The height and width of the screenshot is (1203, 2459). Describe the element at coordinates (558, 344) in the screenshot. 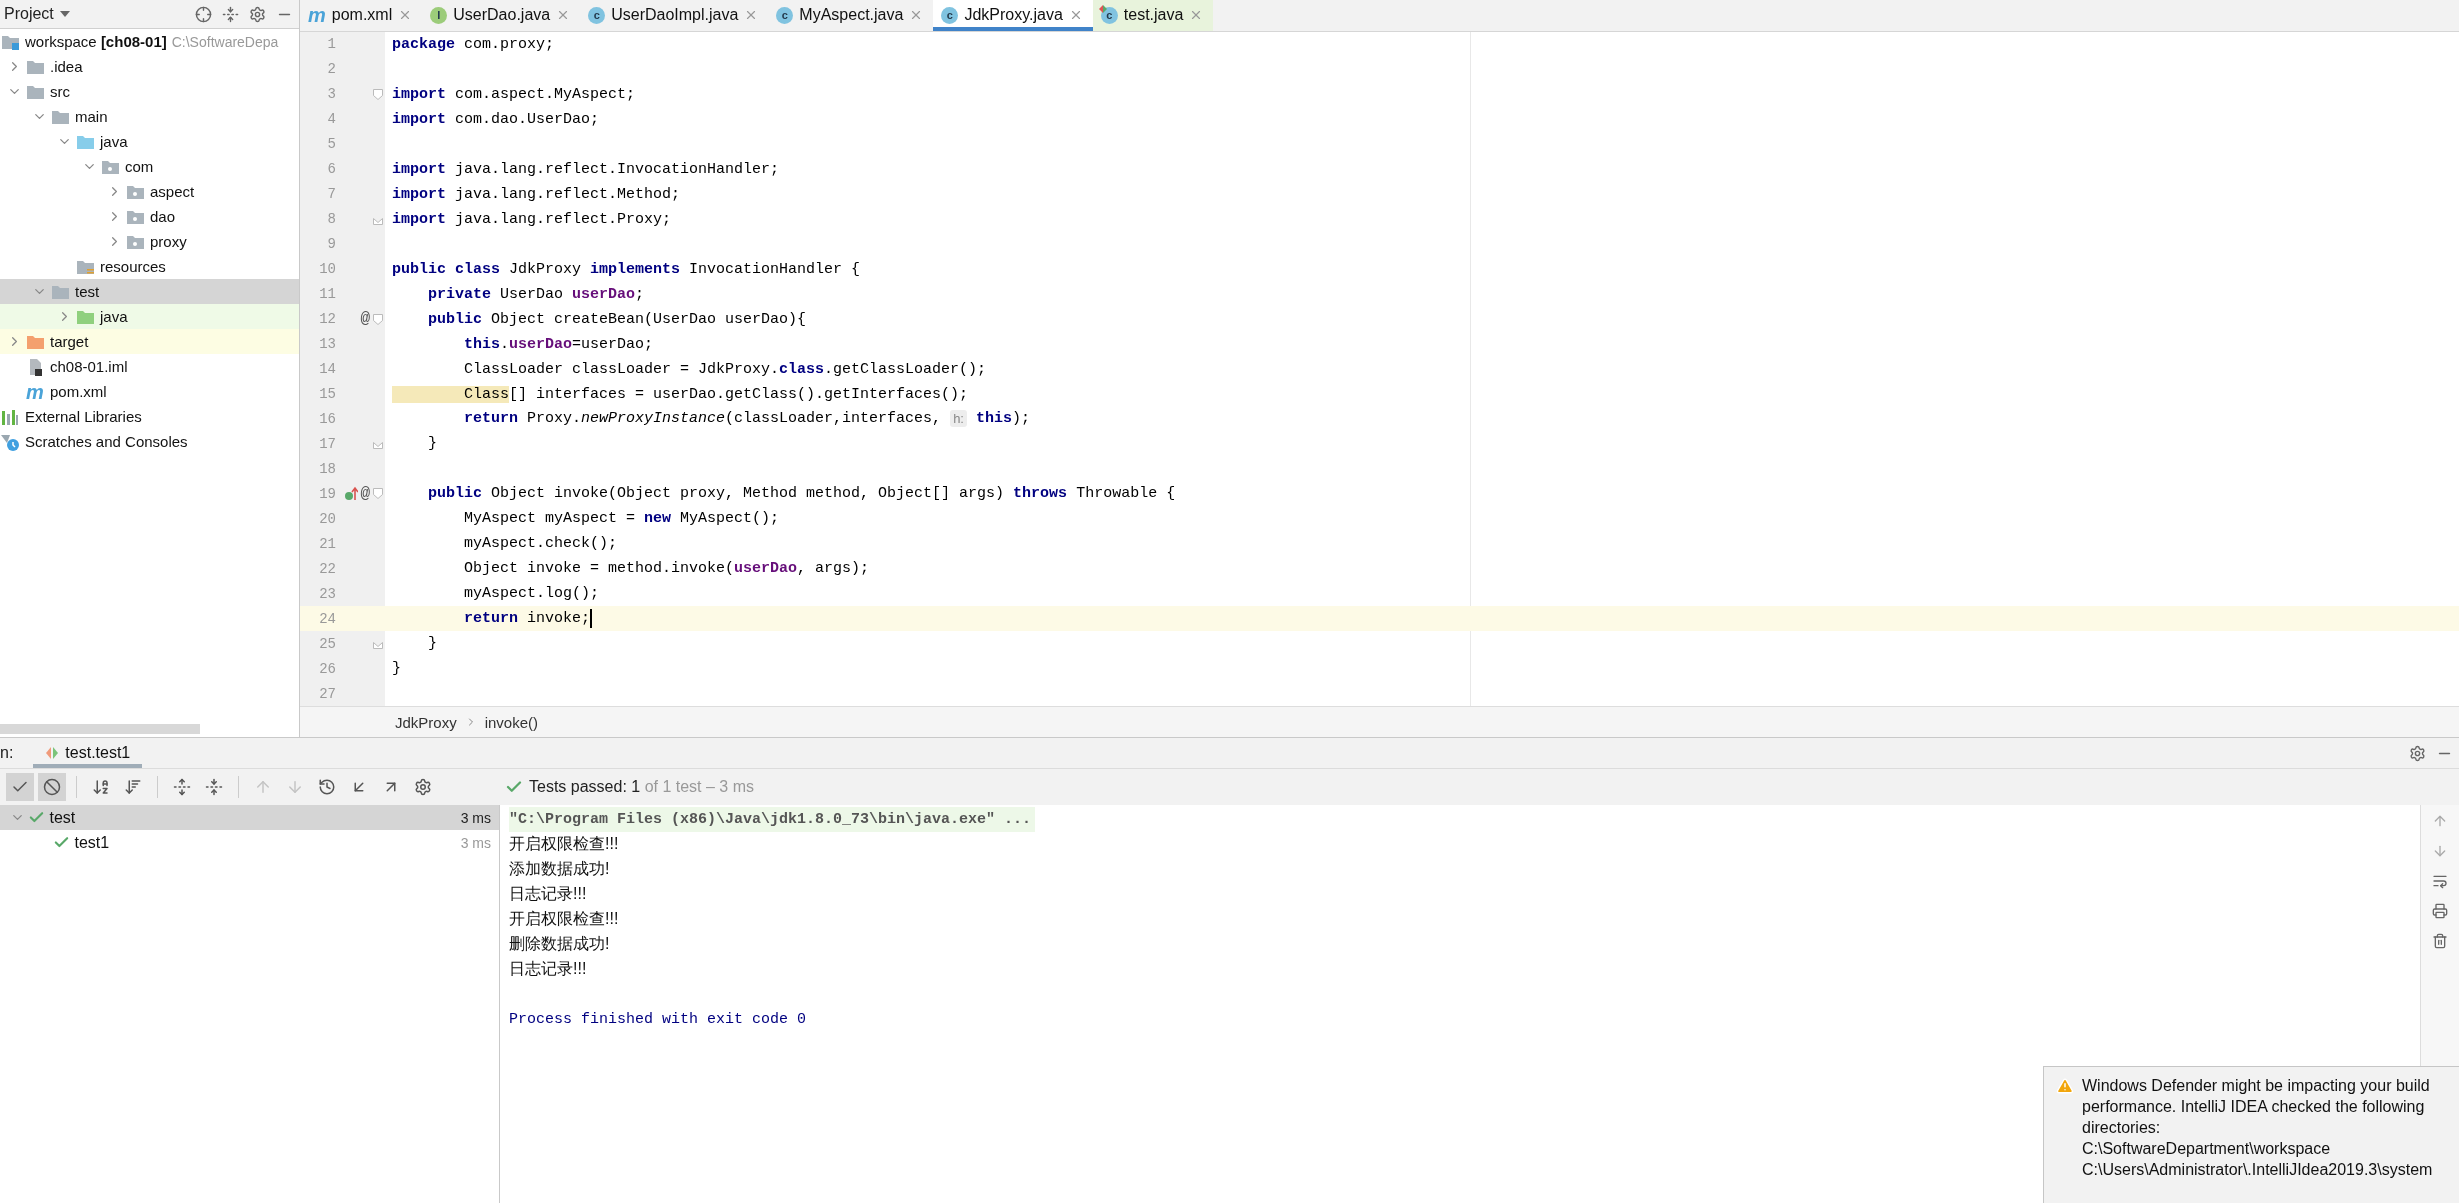

I see `code-line: this.userDao=userDao;` at that location.